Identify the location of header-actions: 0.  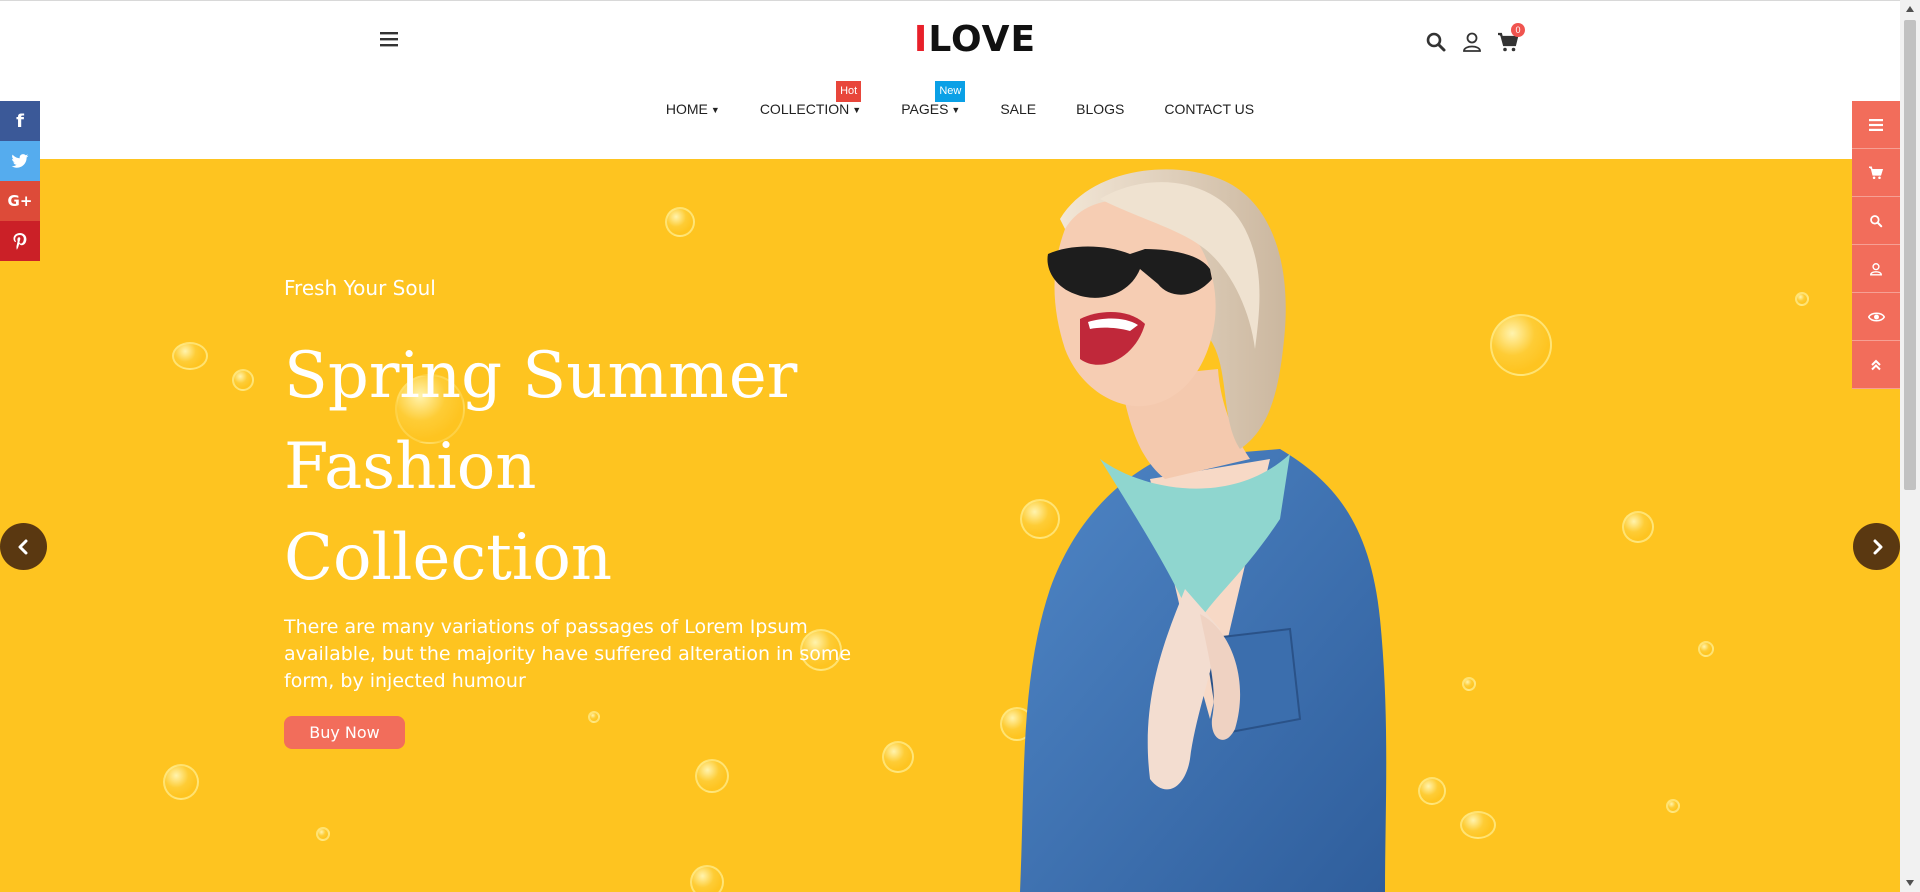
(1474, 40).